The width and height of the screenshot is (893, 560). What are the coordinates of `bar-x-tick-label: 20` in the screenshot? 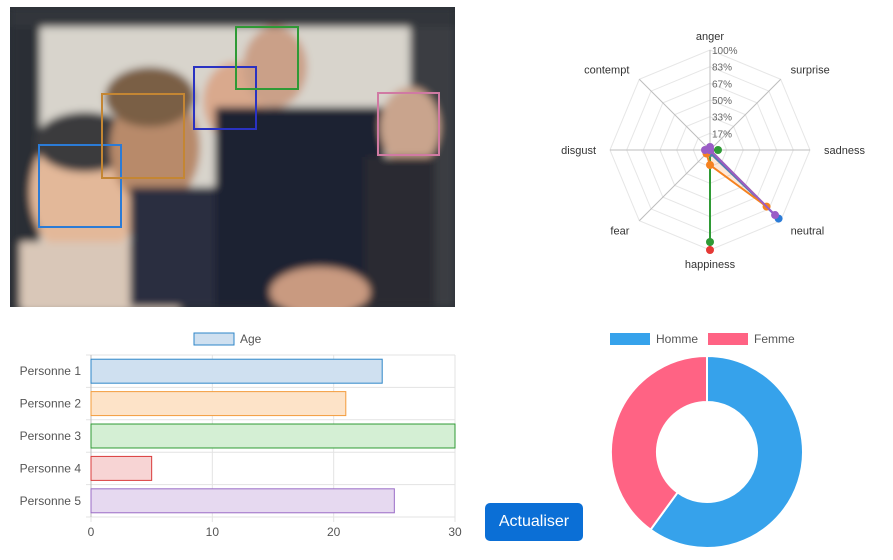 It's located at (334, 532).